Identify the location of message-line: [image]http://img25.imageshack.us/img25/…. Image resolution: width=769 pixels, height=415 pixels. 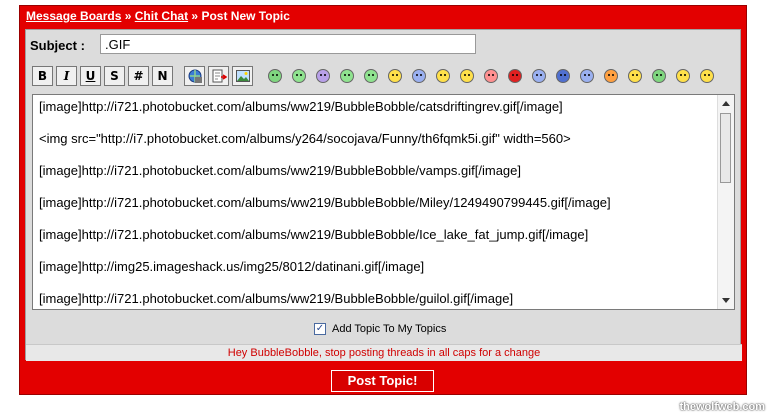
(232, 266).